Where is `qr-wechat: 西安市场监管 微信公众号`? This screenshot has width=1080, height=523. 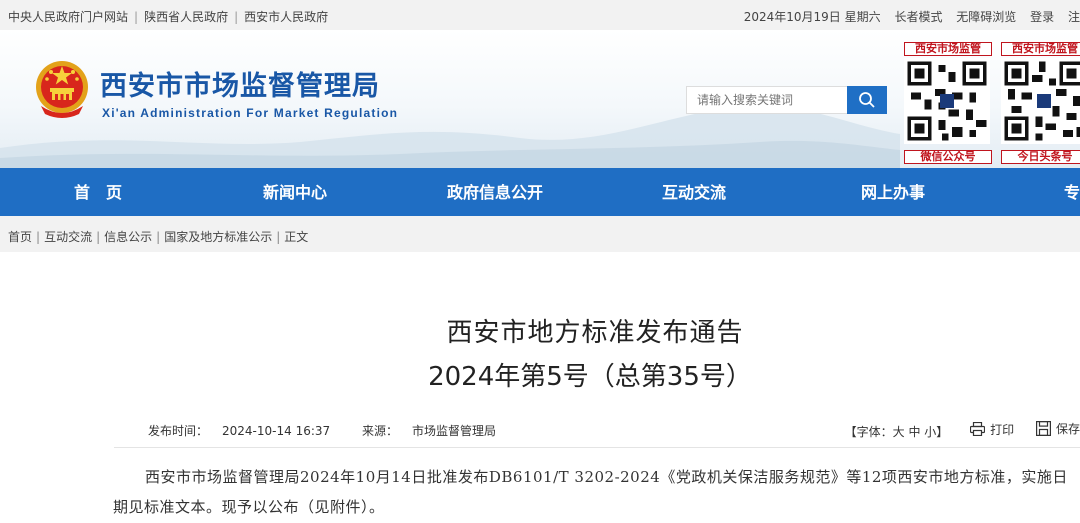 qr-wechat: 西安市场监管 微信公众号 is located at coordinates (948, 103).